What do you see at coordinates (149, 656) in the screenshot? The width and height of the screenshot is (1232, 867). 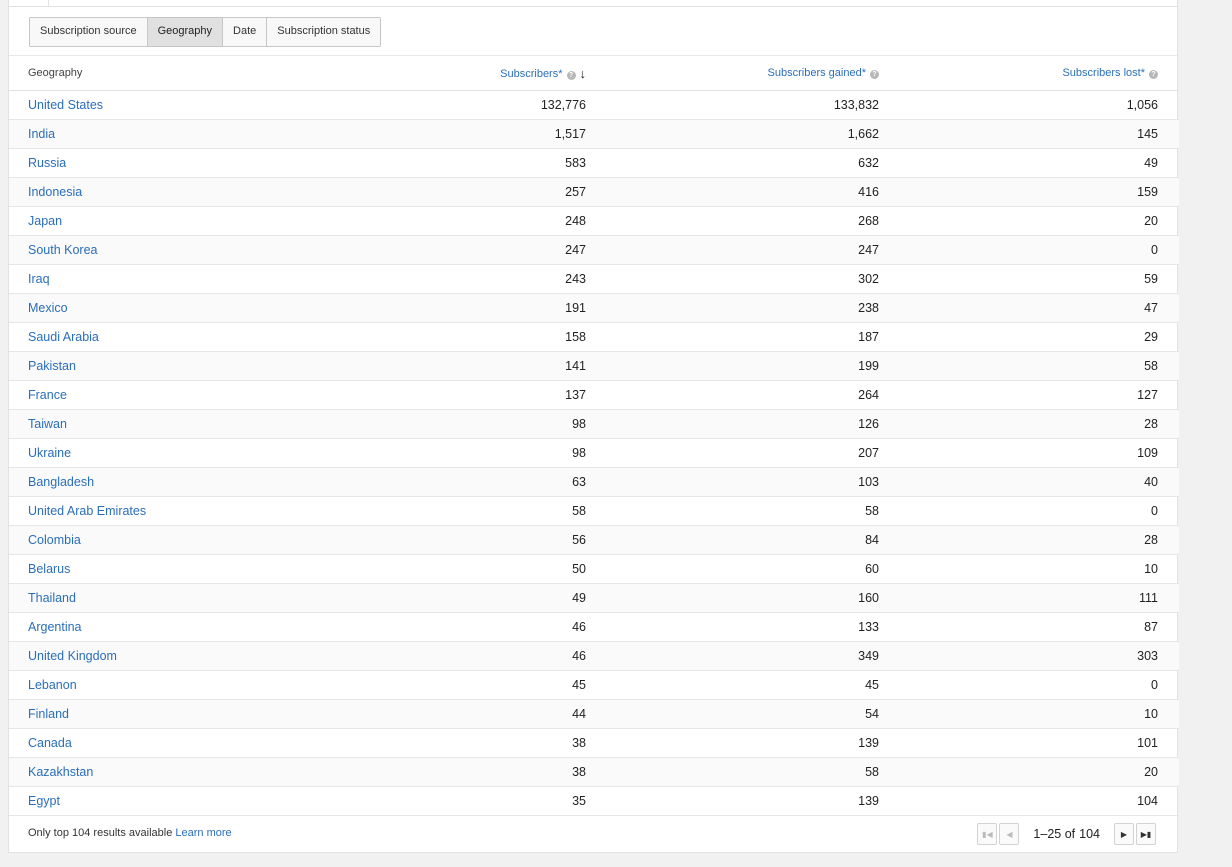 I see `geography-cell: United Kingdom` at bounding box center [149, 656].